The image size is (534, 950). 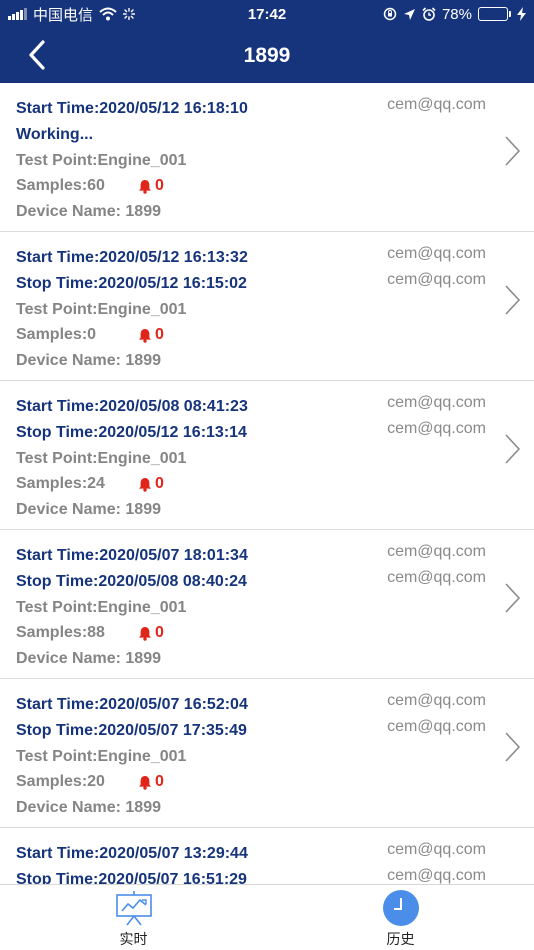 I want to click on status-right: 78%, so click(x=454, y=14).